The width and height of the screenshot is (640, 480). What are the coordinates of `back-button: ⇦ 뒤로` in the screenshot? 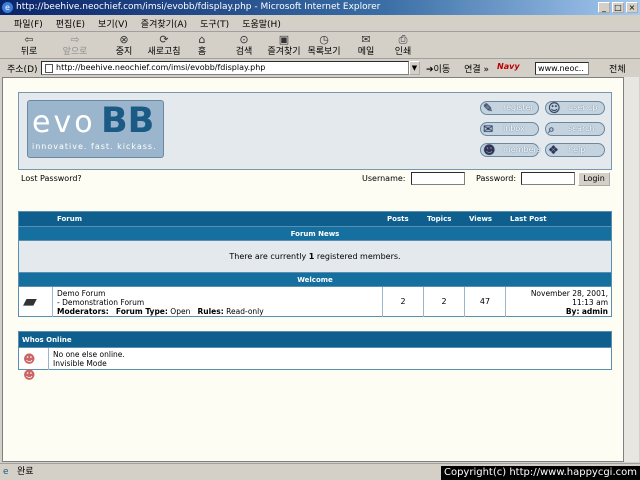 It's located at (29, 45).